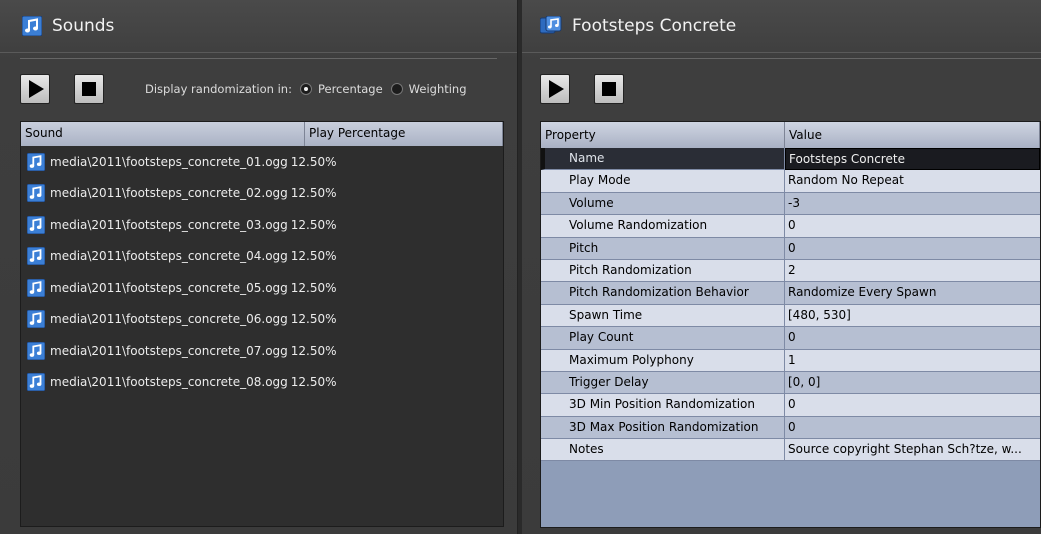 The height and width of the screenshot is (534, 1041). I want to click on property-value: -3, so click(912, 204).